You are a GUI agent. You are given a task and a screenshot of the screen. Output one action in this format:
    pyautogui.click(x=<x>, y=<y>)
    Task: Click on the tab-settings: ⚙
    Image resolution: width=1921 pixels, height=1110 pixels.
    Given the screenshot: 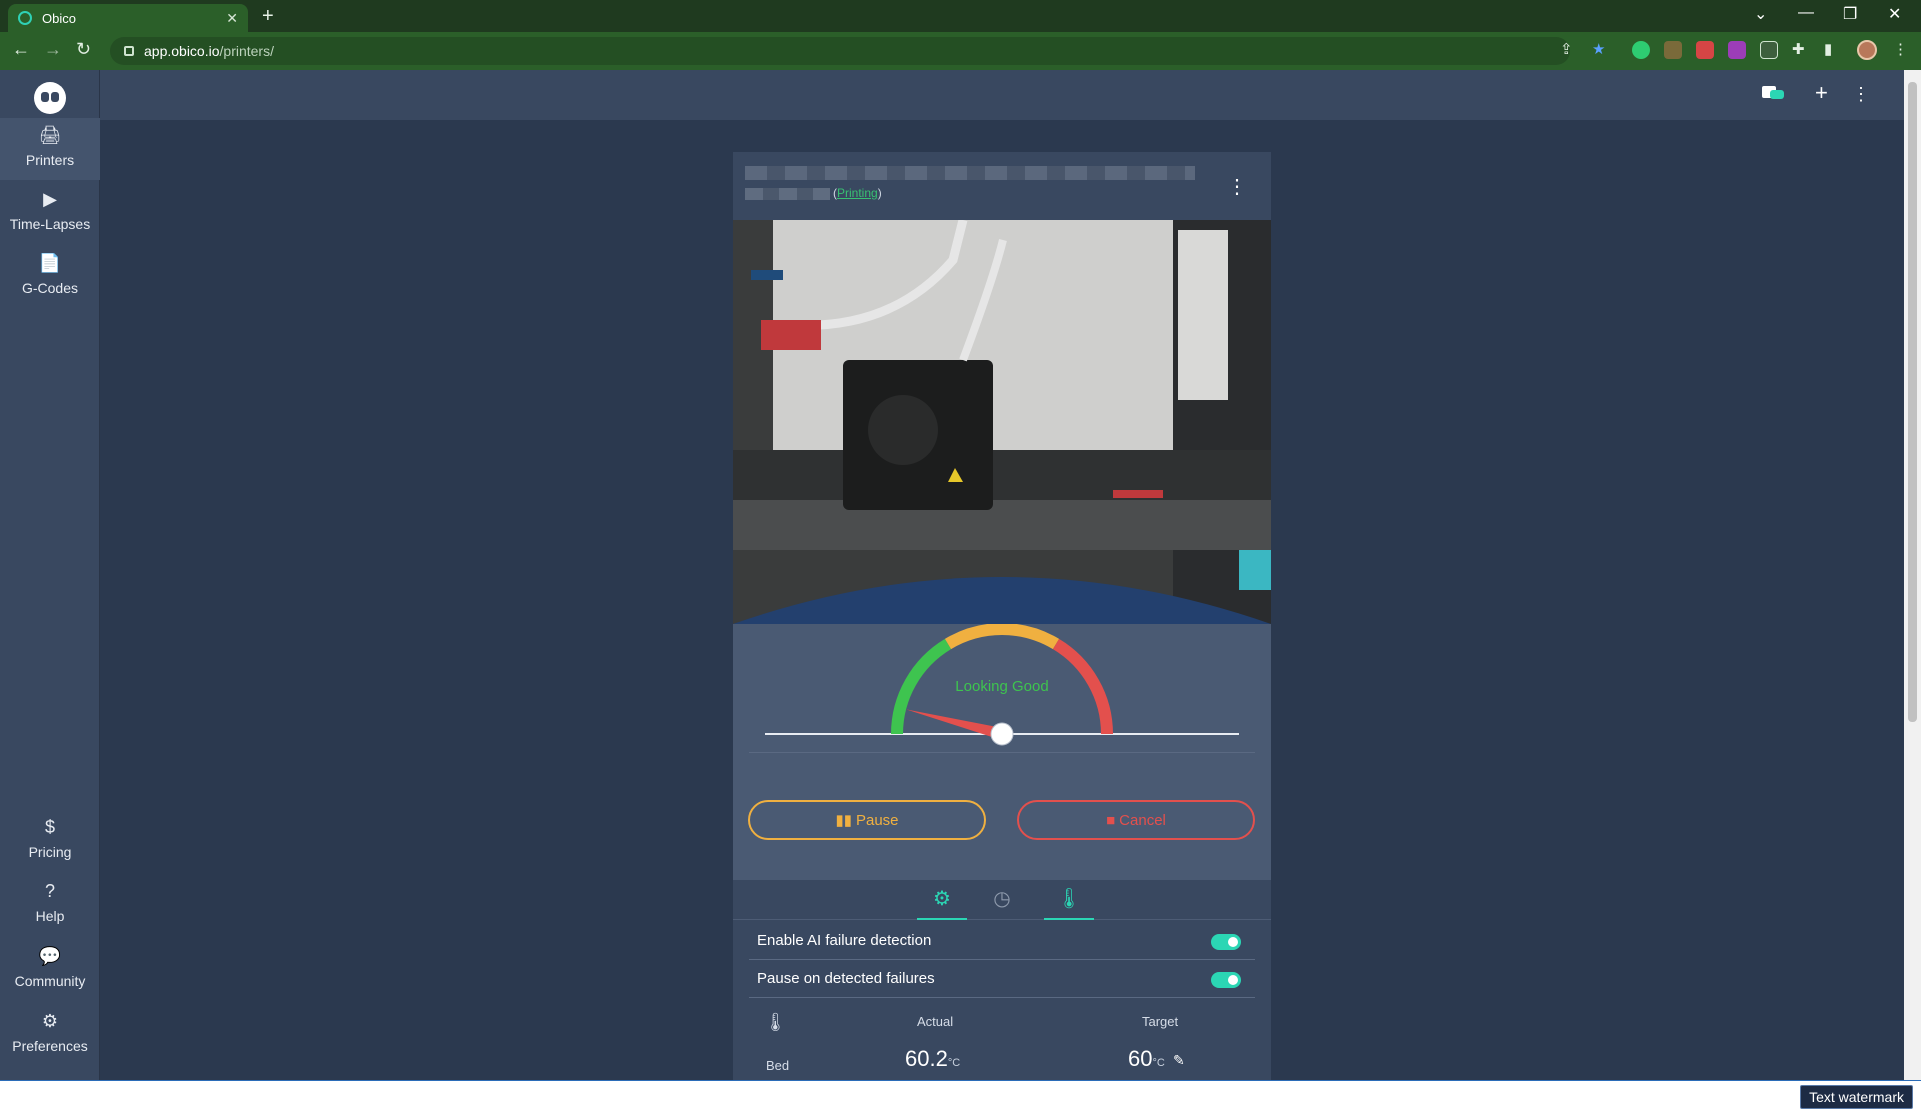 What is the action you would take?
    pyautogui.click(x=942, y=900)
    